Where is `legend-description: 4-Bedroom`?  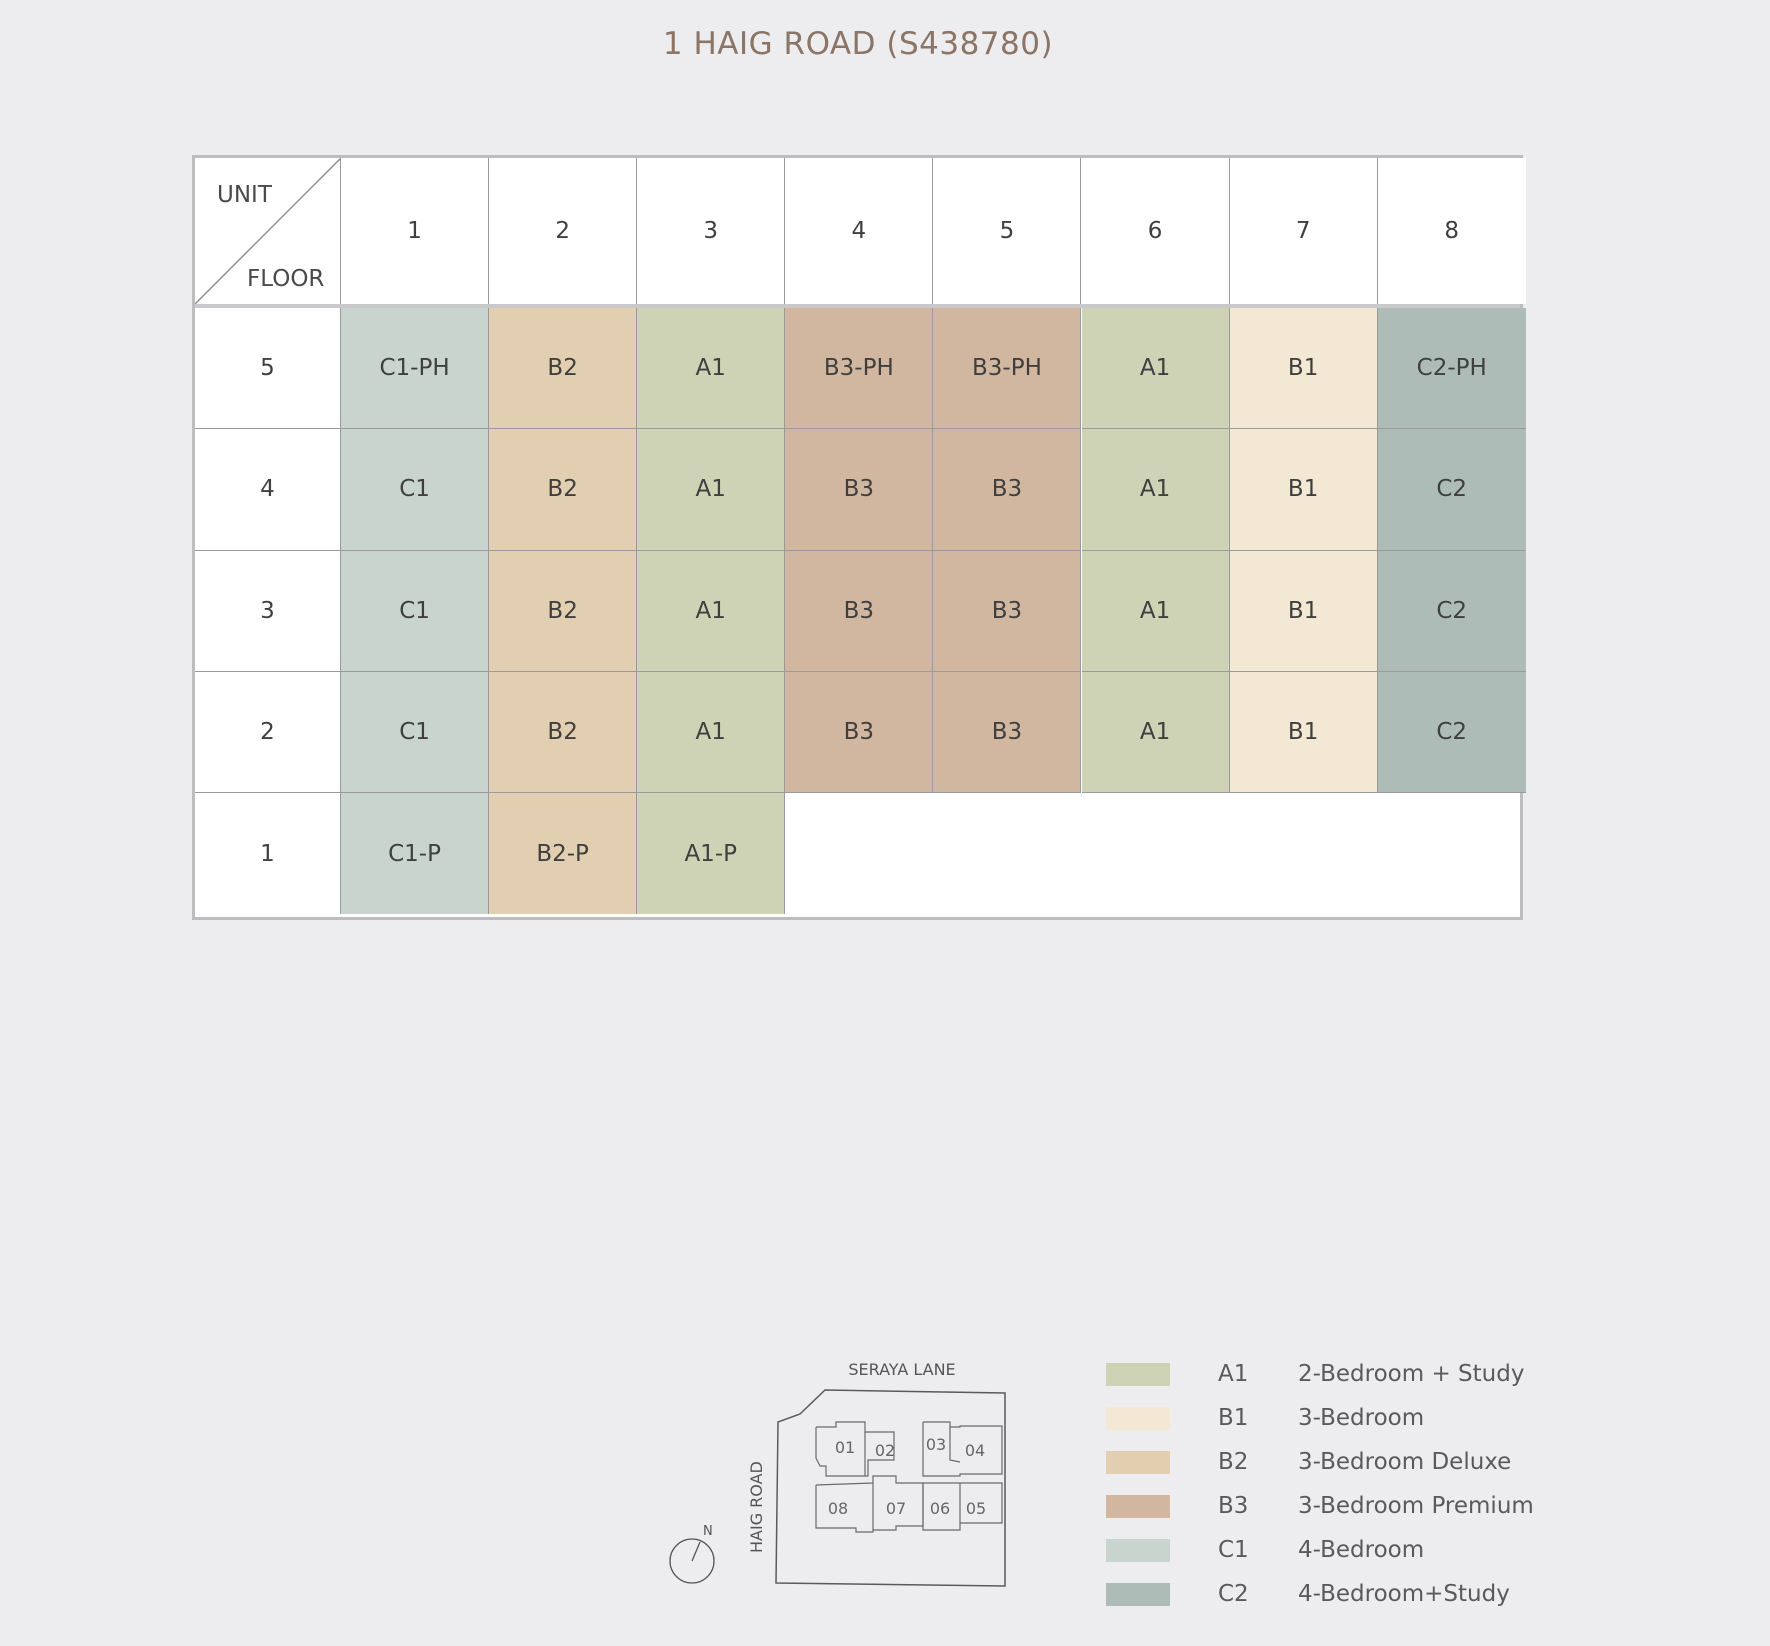 legend-description: 4-Bedroom is located at coordinates (1361, 1550).